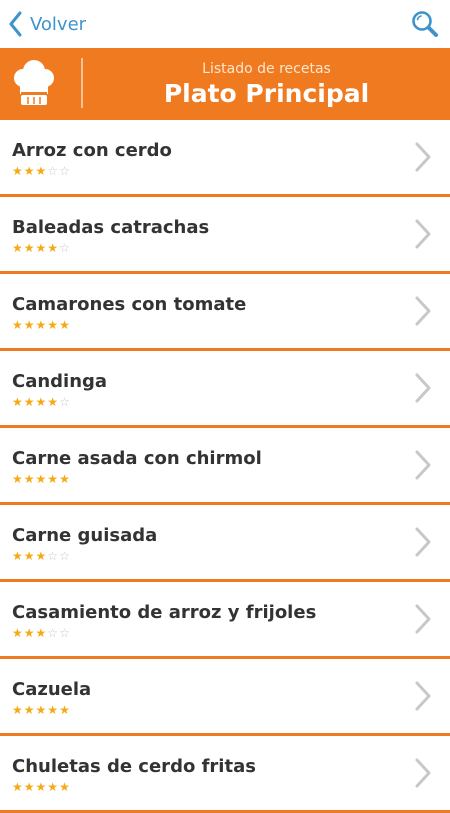 The image size is (450, 813). Describe the element at coordinates (92, 150) in the screenshot. I see `recipe-name: Arroz con cerdo` at that location.